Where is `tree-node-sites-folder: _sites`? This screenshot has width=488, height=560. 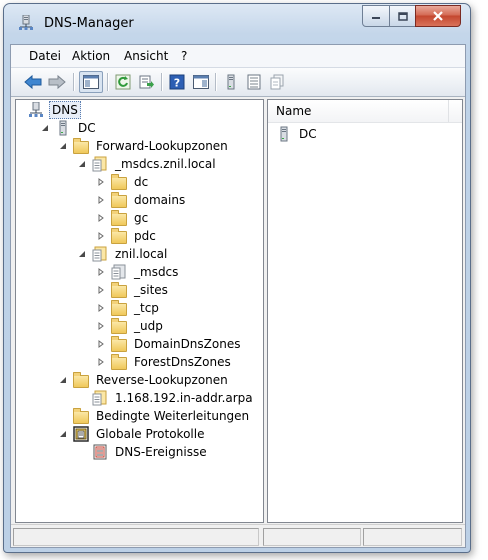
tree-node-sites-folder: _sites is located at coordinates (133, 290).